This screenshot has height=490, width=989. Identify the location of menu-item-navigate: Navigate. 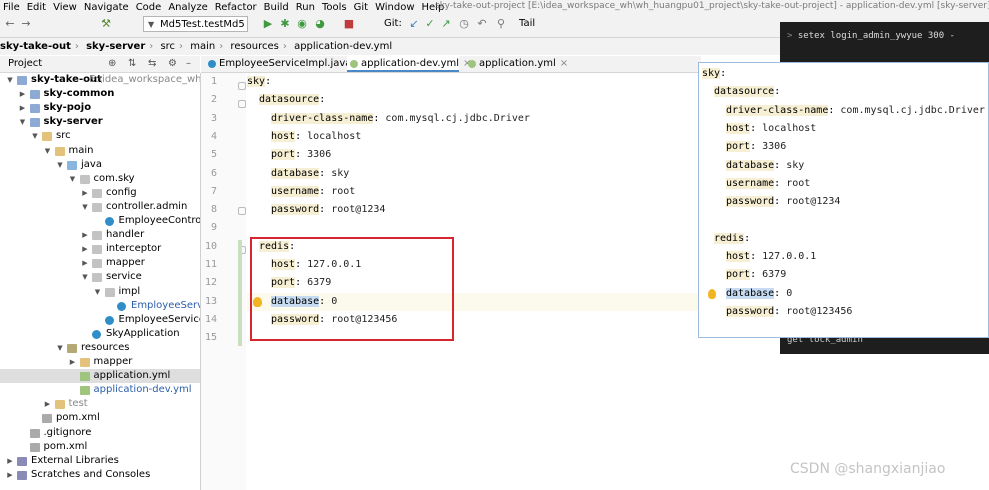
(107, 7).